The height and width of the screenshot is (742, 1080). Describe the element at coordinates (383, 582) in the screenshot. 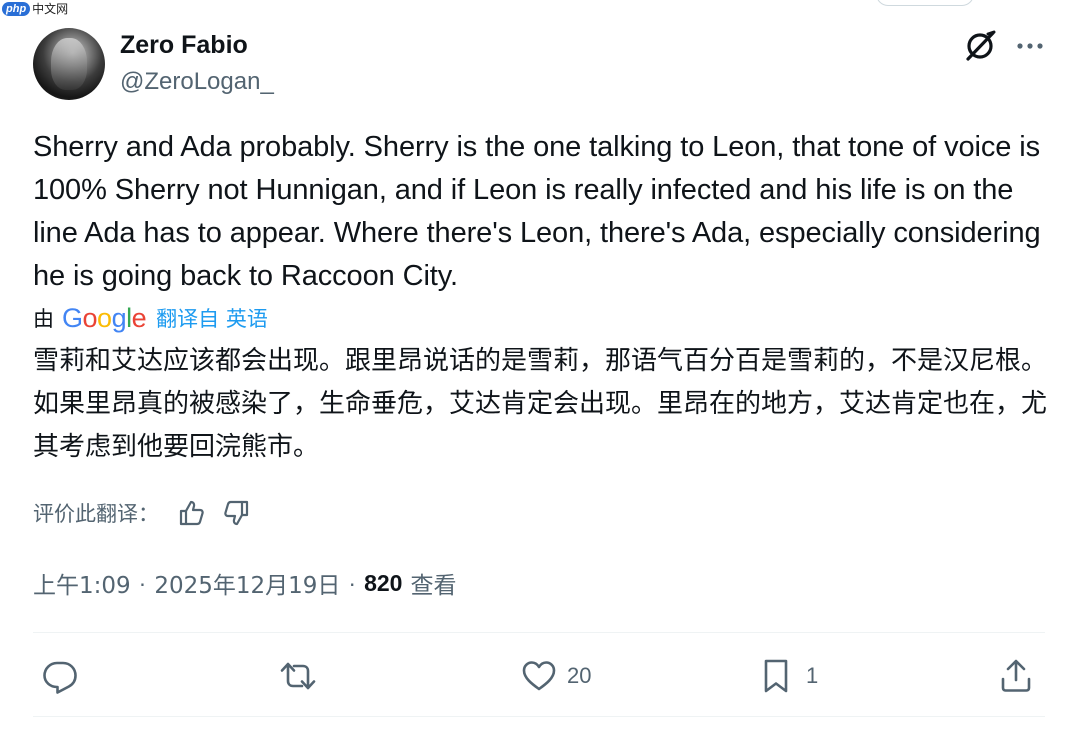

I see `views-count: 820` at that location.